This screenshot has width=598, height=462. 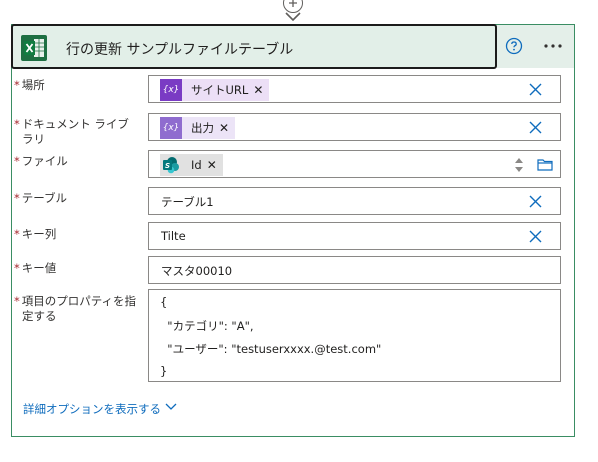 What do you see at coordinates (354, 270) in the screenshot?
I see `key-value-field: マスタ00010` at bounding box center [354, 270].